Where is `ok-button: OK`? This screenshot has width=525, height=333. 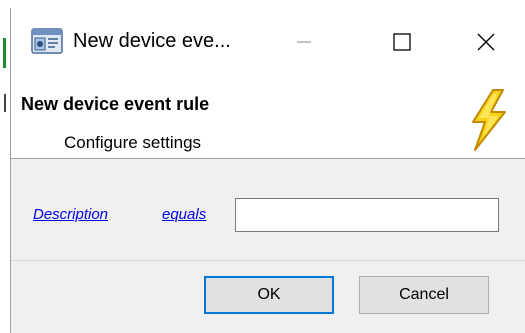
ok-button: OK is located at coordinates (269, 295).